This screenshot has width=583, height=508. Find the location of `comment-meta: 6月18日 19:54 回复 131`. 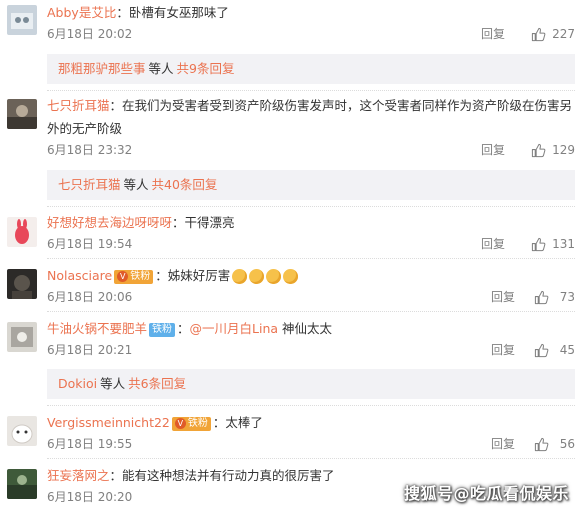

comment-meta: 6月18日 19:54 回复 131 is located at coordinates (311, 244).